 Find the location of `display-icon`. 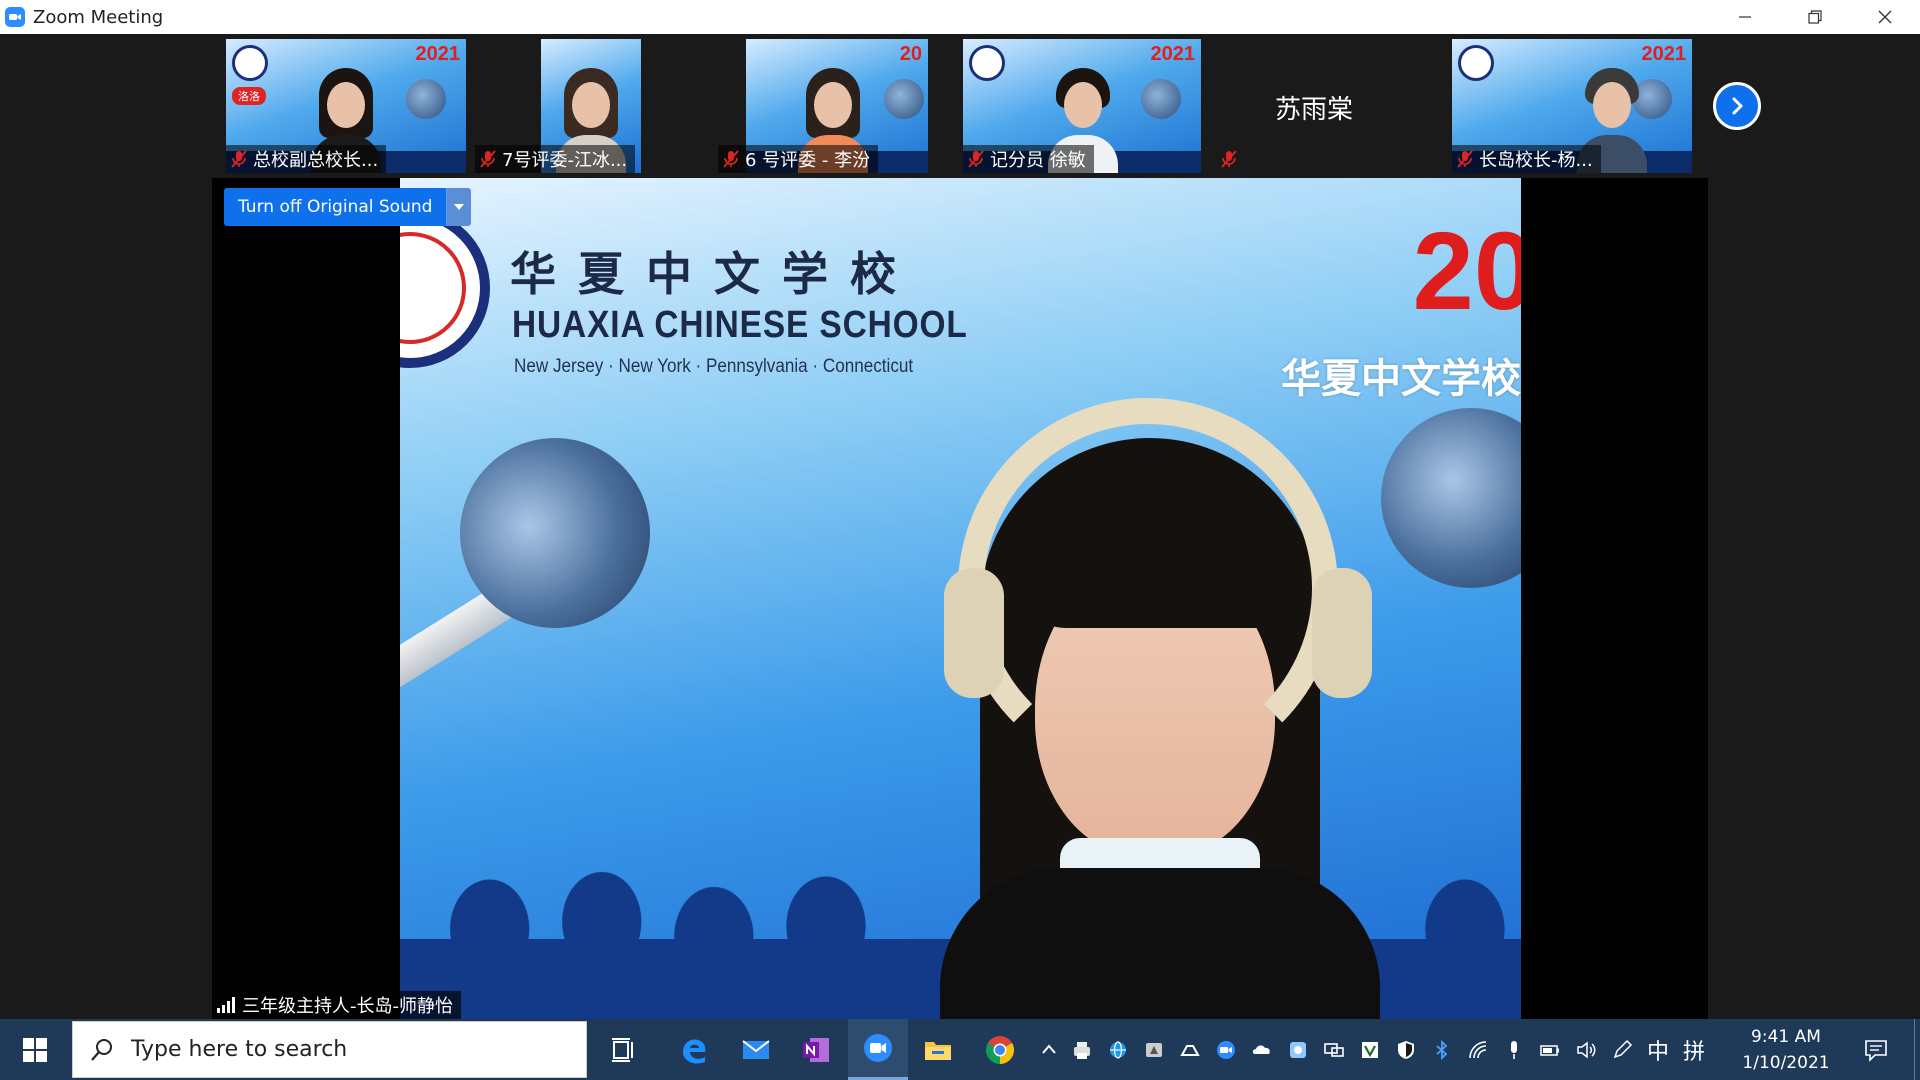

display-icon is located at coordinates (1334, 1049).